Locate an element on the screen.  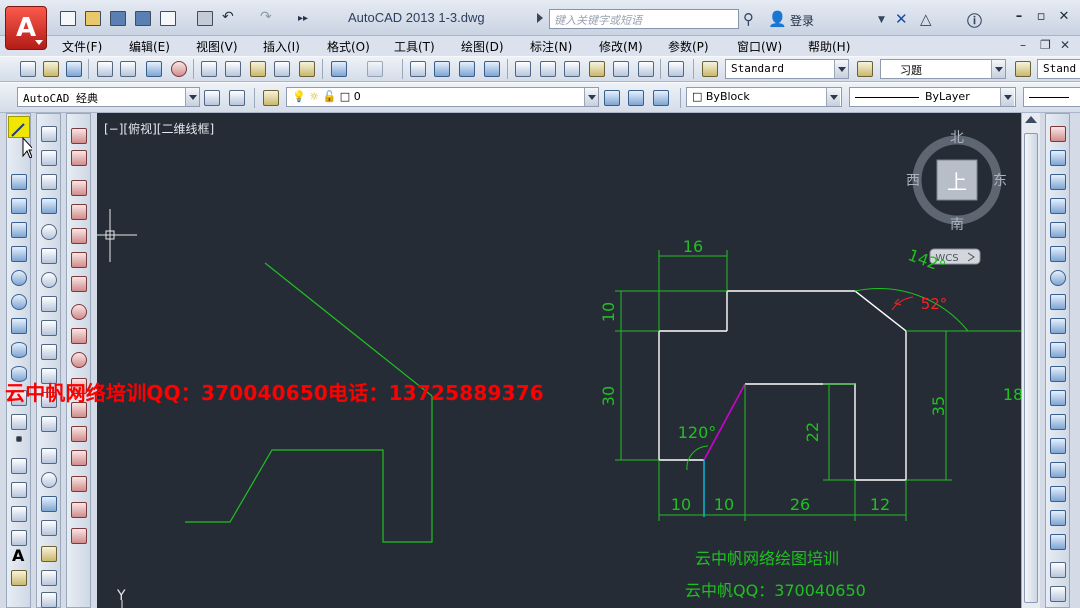
fillet-icon is located at coordinates (1058, 494).